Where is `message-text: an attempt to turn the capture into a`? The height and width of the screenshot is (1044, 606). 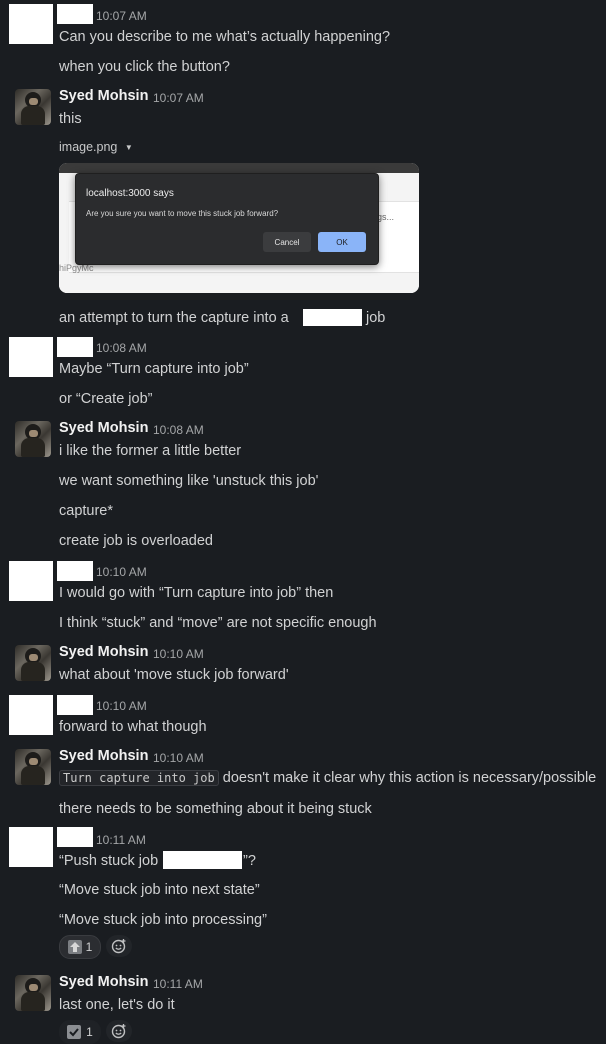 message-text: an attempt to turn the capture into a is located at coordinates (174, 318).